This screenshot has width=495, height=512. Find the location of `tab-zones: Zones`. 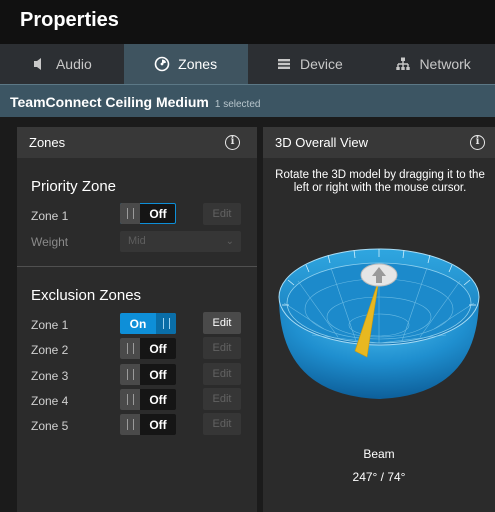

tab-zones: Zones is located at coordinates (185, 64).